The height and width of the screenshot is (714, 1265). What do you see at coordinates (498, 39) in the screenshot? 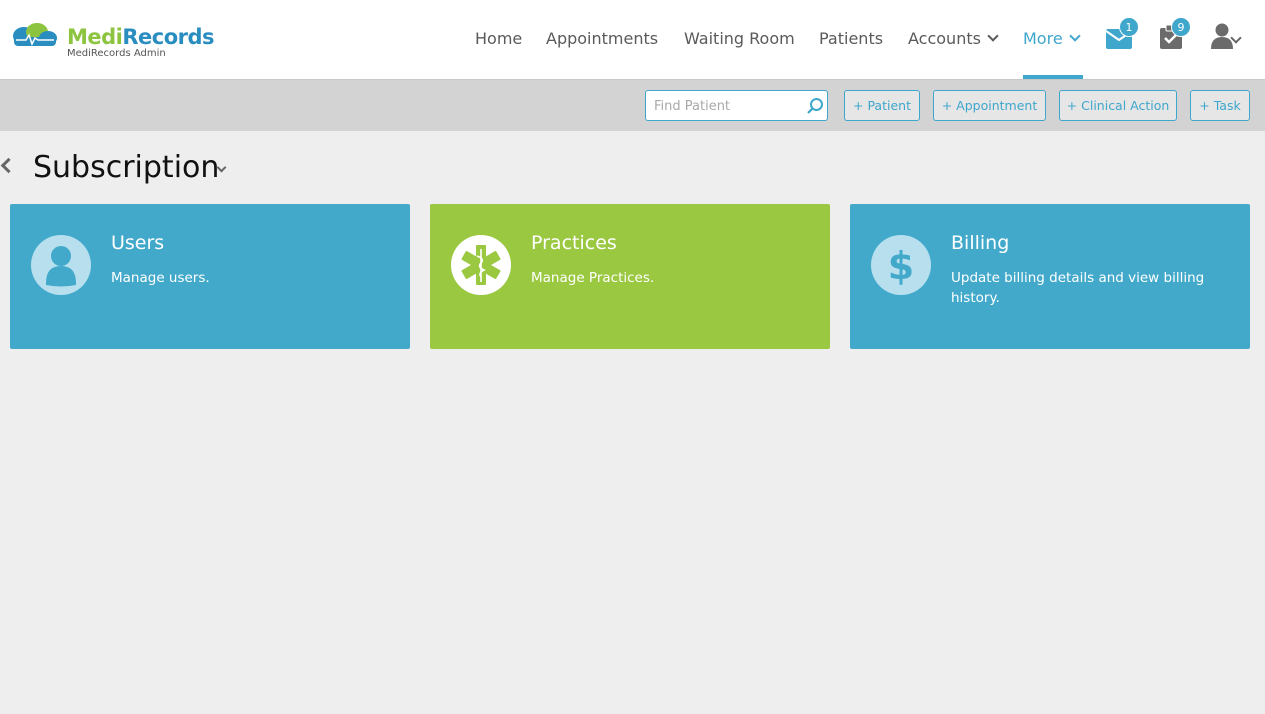
I see `nav-home: Home` at bounding box center [498, 39].